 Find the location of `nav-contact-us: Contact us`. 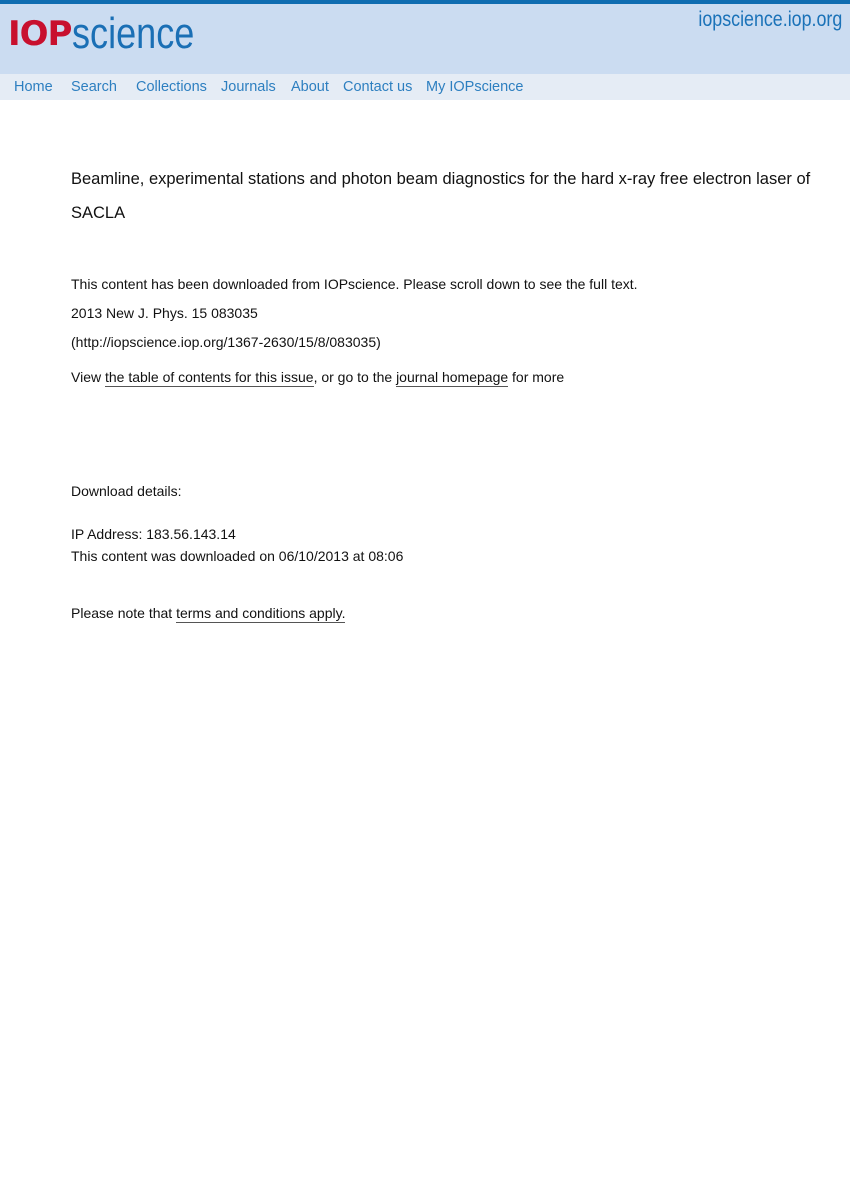

nav-contact-us: Contact us is located at coordinates (377, 87).